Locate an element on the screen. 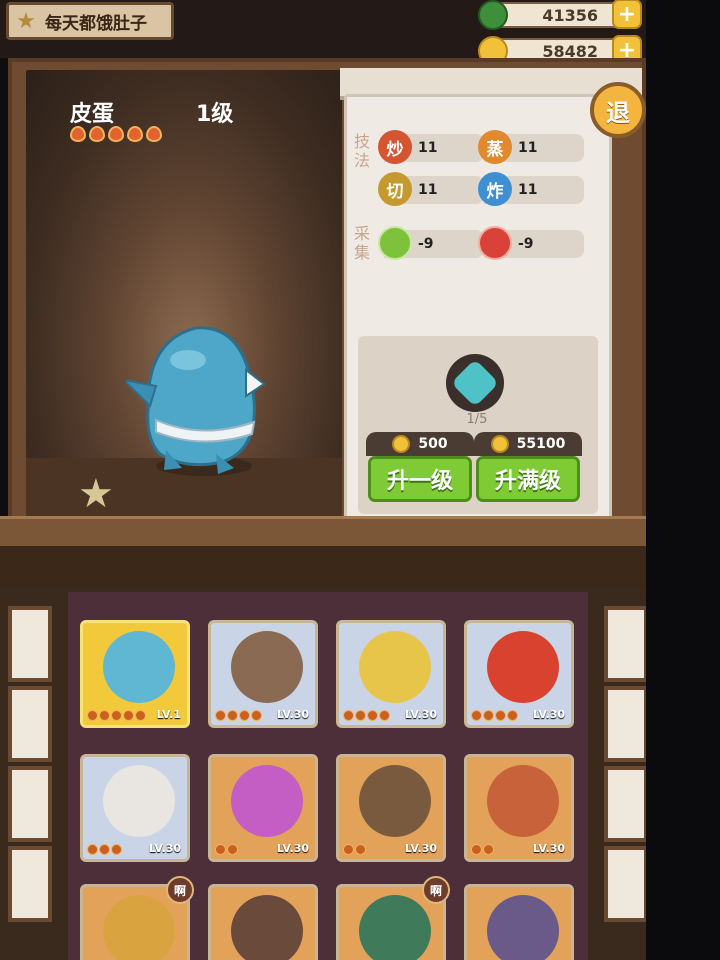 This screenshot has height=960, width=720. skill-stir-fry: 炒 11 is located at coordinates (431, 147).